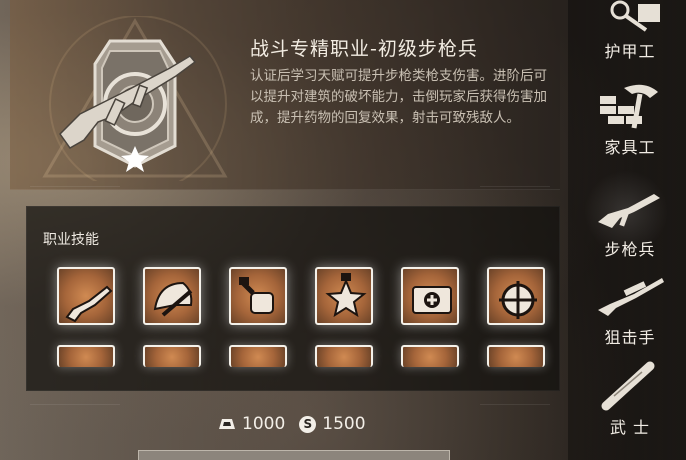  I want to click on unlock-button, so click(294, 455).